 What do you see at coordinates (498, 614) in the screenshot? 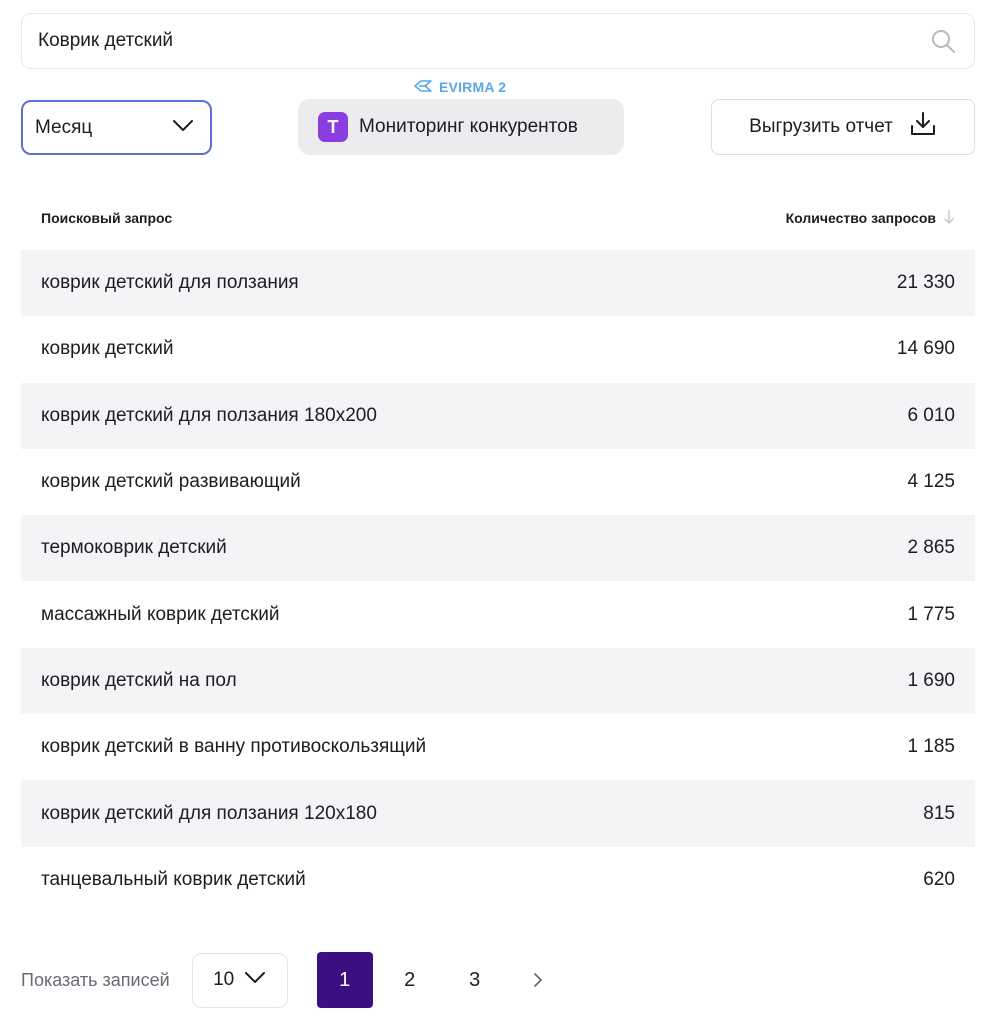
I see `table-row: массажный коврик детский 1 775` at bounding box center [498, 614].